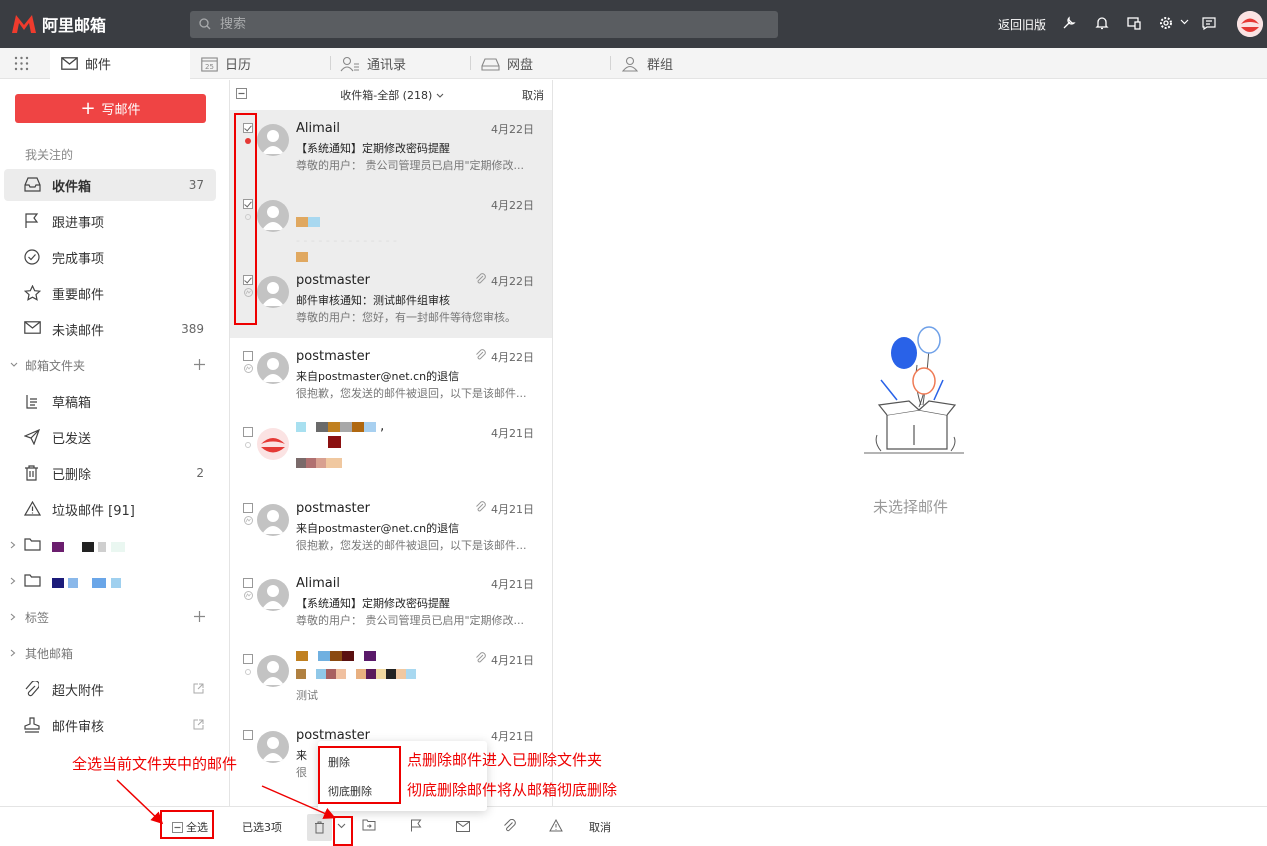  What do you see at coordinates (86, 582) in the screenshot?
I see `redacted-label` at bounding box center [86, 582].